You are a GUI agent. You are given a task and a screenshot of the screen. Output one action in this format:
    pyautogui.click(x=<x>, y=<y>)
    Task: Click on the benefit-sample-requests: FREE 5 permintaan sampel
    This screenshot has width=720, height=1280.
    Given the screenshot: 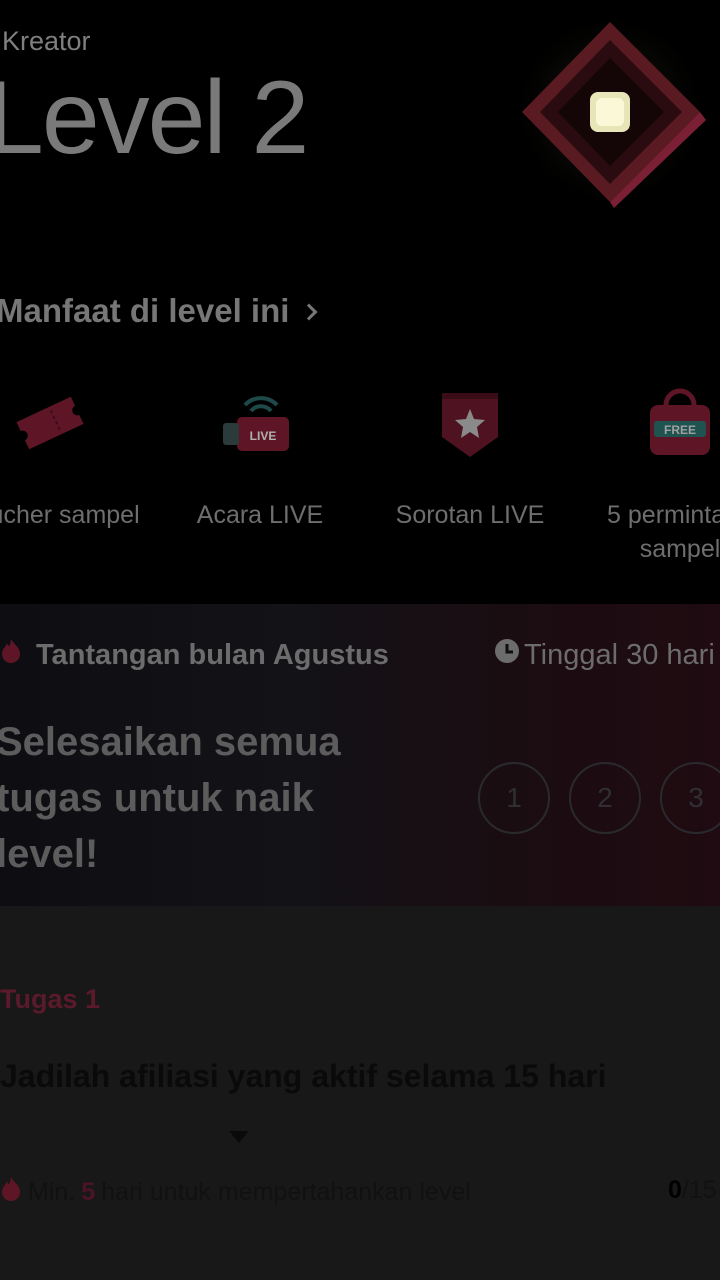 What is the action you would take?
    pyautogui.click(x=655, y=472)
    